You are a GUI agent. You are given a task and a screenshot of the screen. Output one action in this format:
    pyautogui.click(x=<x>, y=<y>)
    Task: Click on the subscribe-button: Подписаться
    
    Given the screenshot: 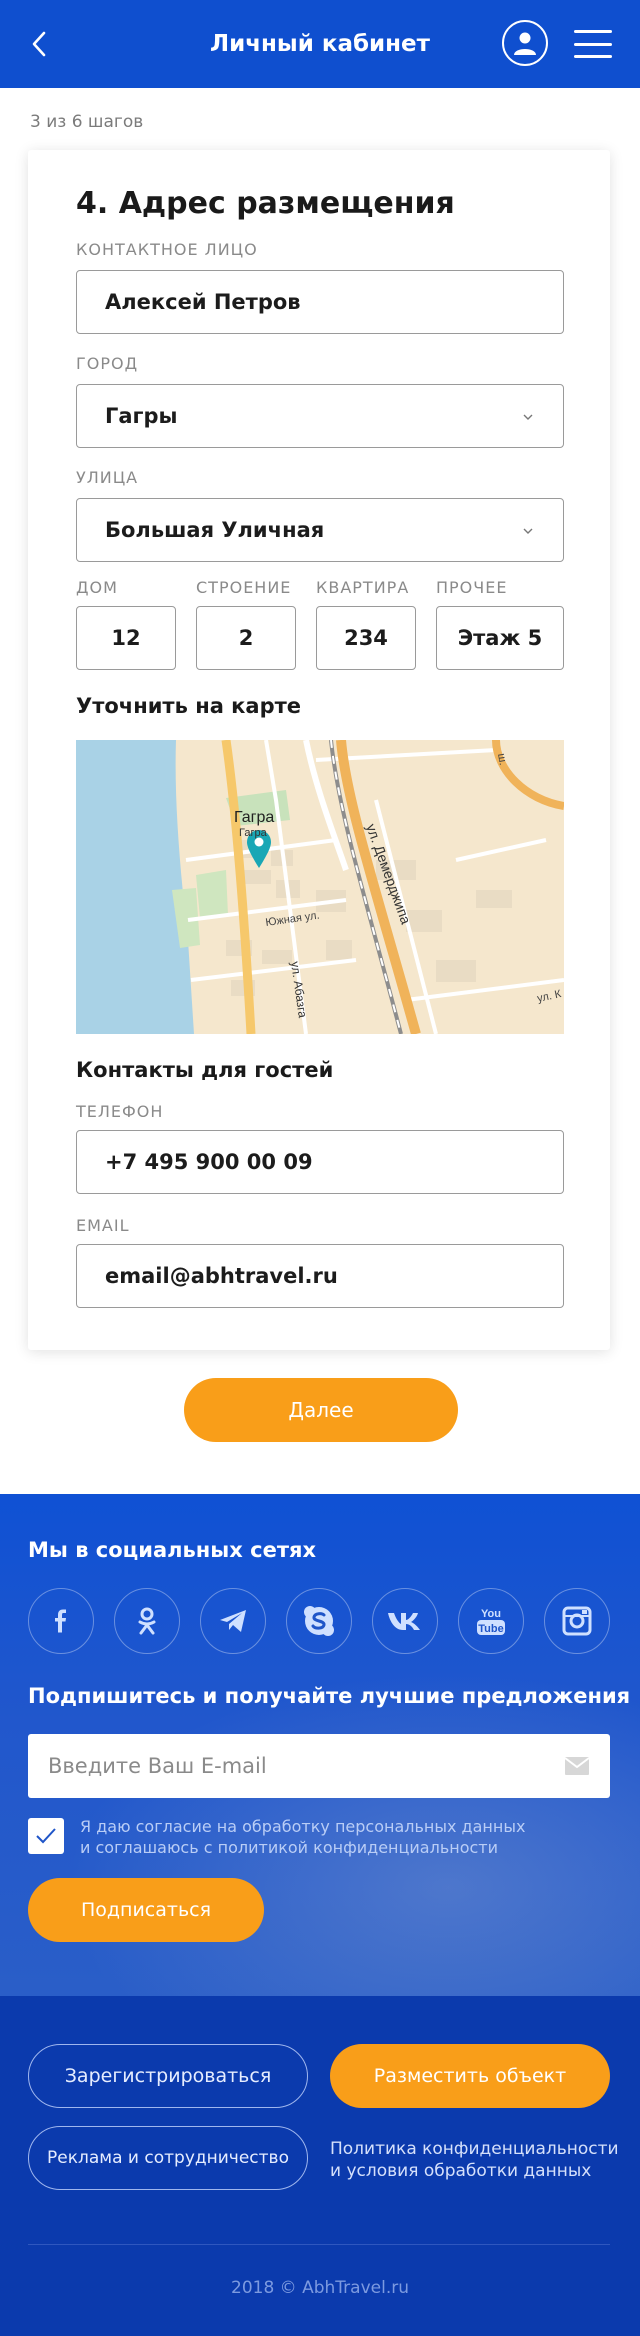 What is the action you would take?
    pyautogui.click(x=146, y=1910)
    